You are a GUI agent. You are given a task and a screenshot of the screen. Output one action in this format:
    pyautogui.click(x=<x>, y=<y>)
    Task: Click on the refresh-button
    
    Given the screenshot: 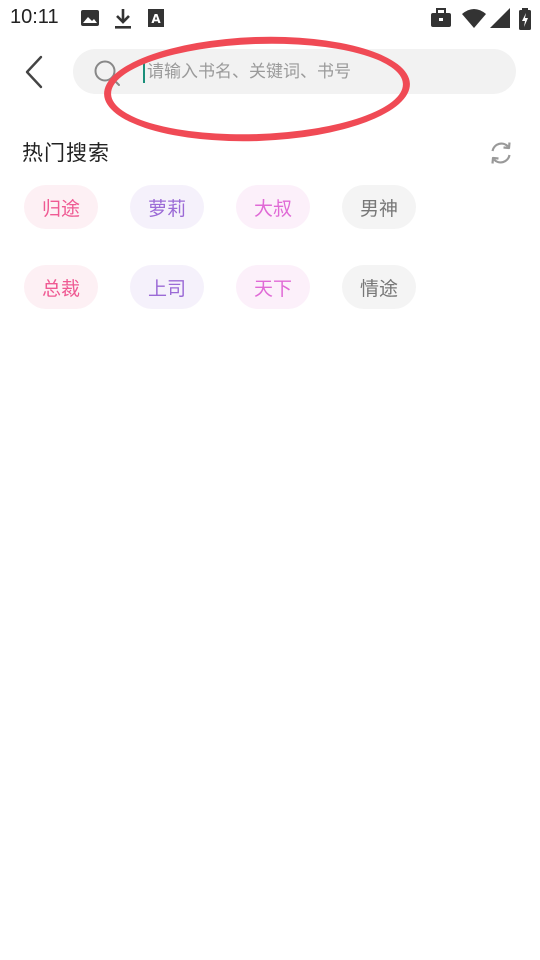 What is the action you would take?
    pyautogui.click(x=501, y=153)
    